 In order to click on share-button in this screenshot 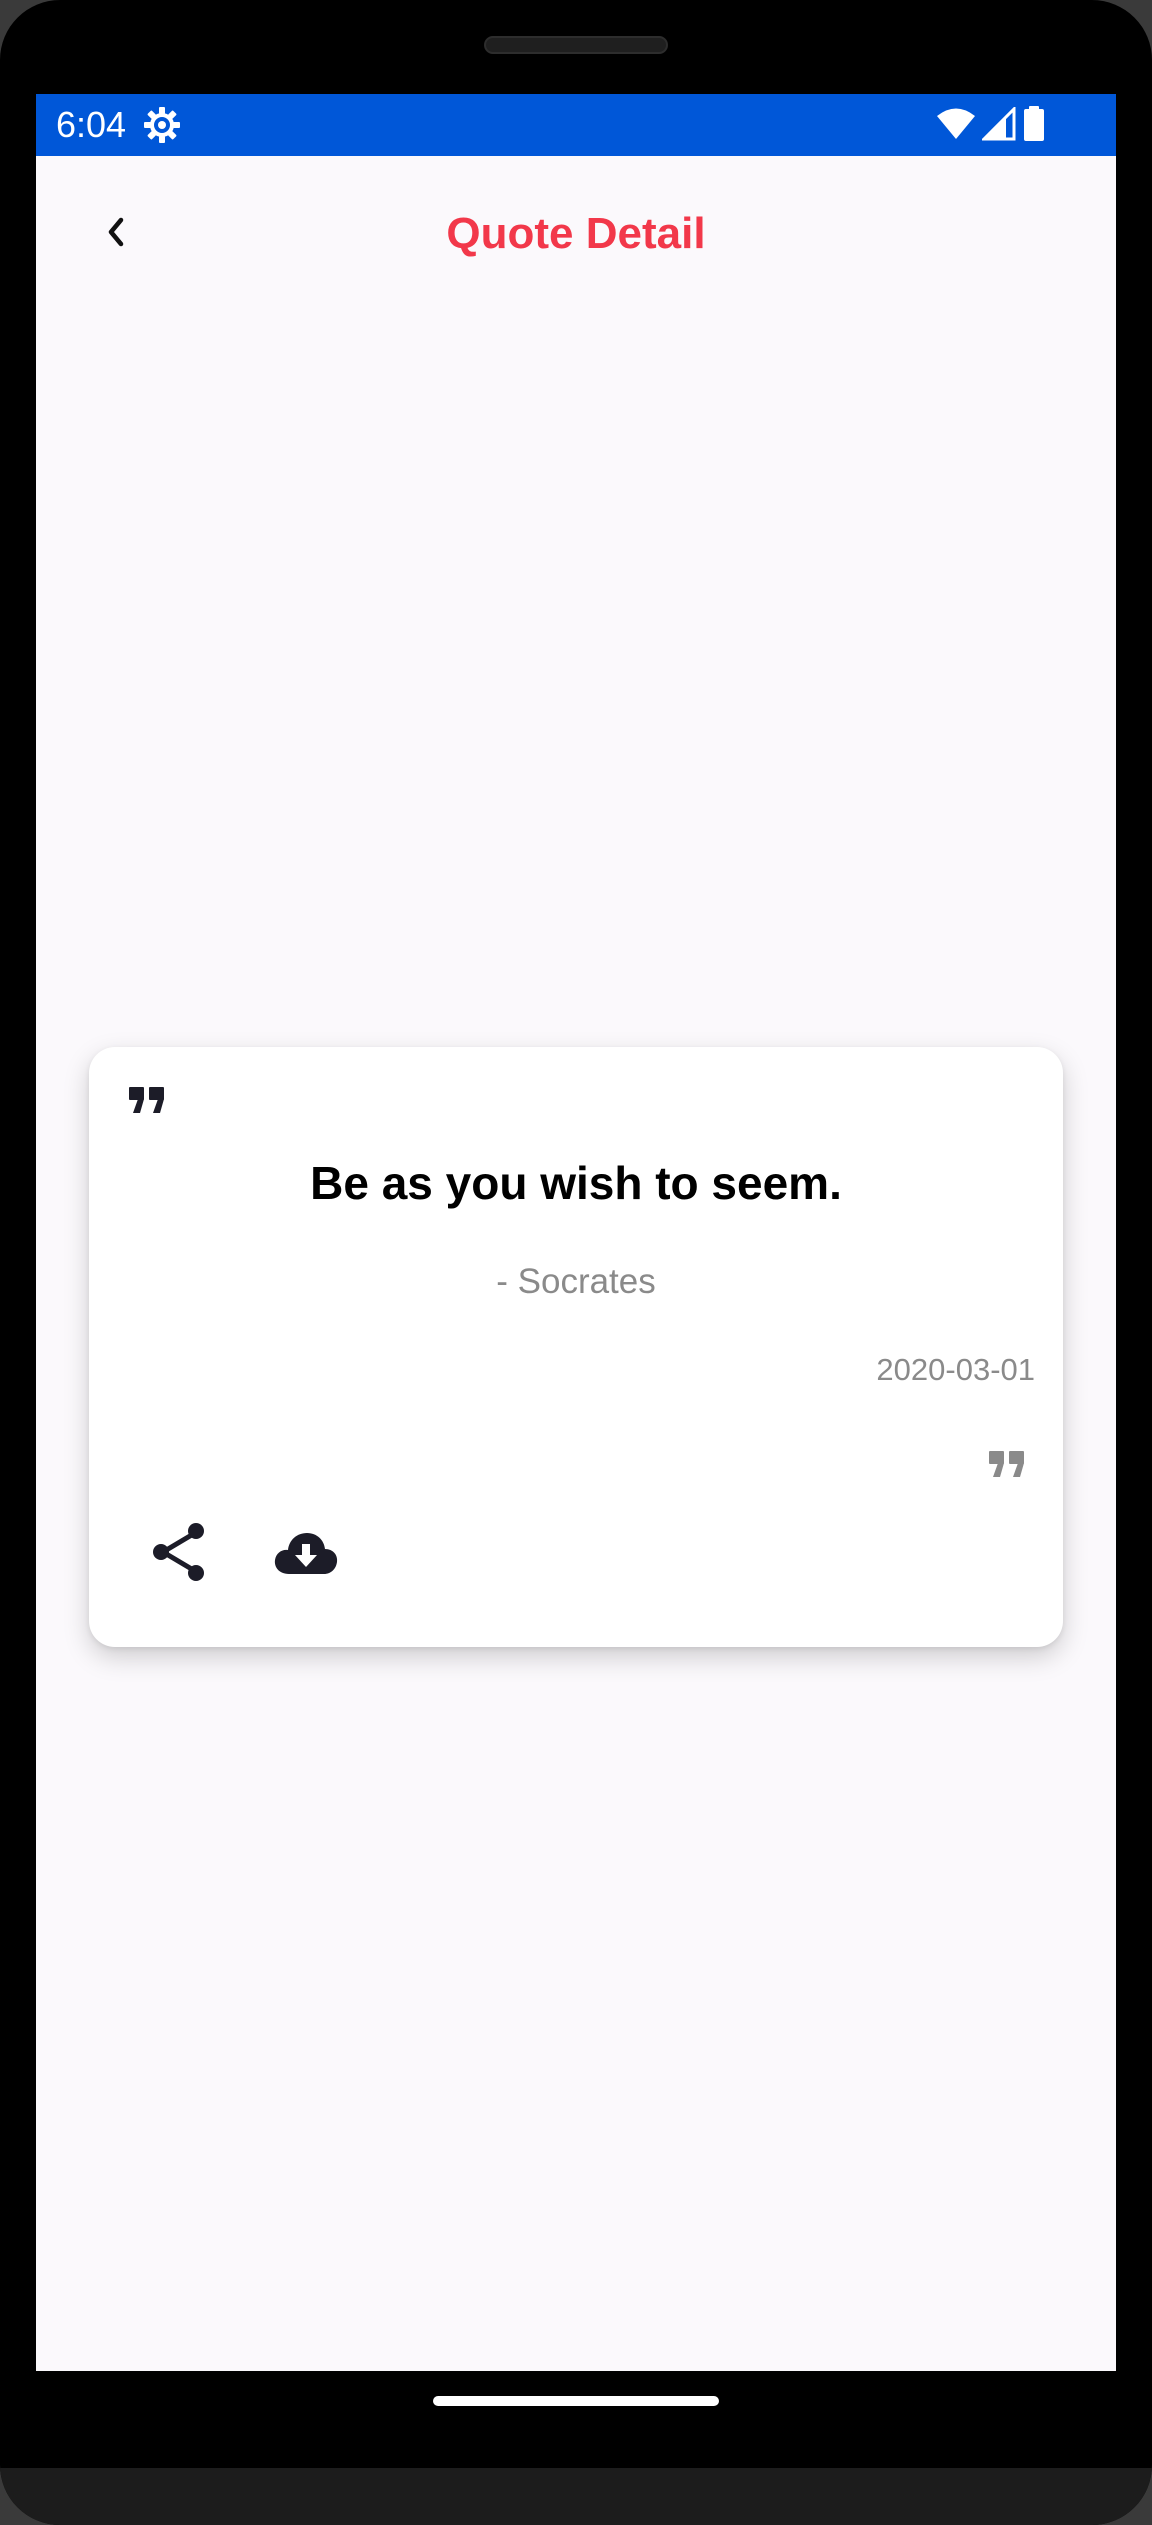, I will do `click(179, 1552)`.